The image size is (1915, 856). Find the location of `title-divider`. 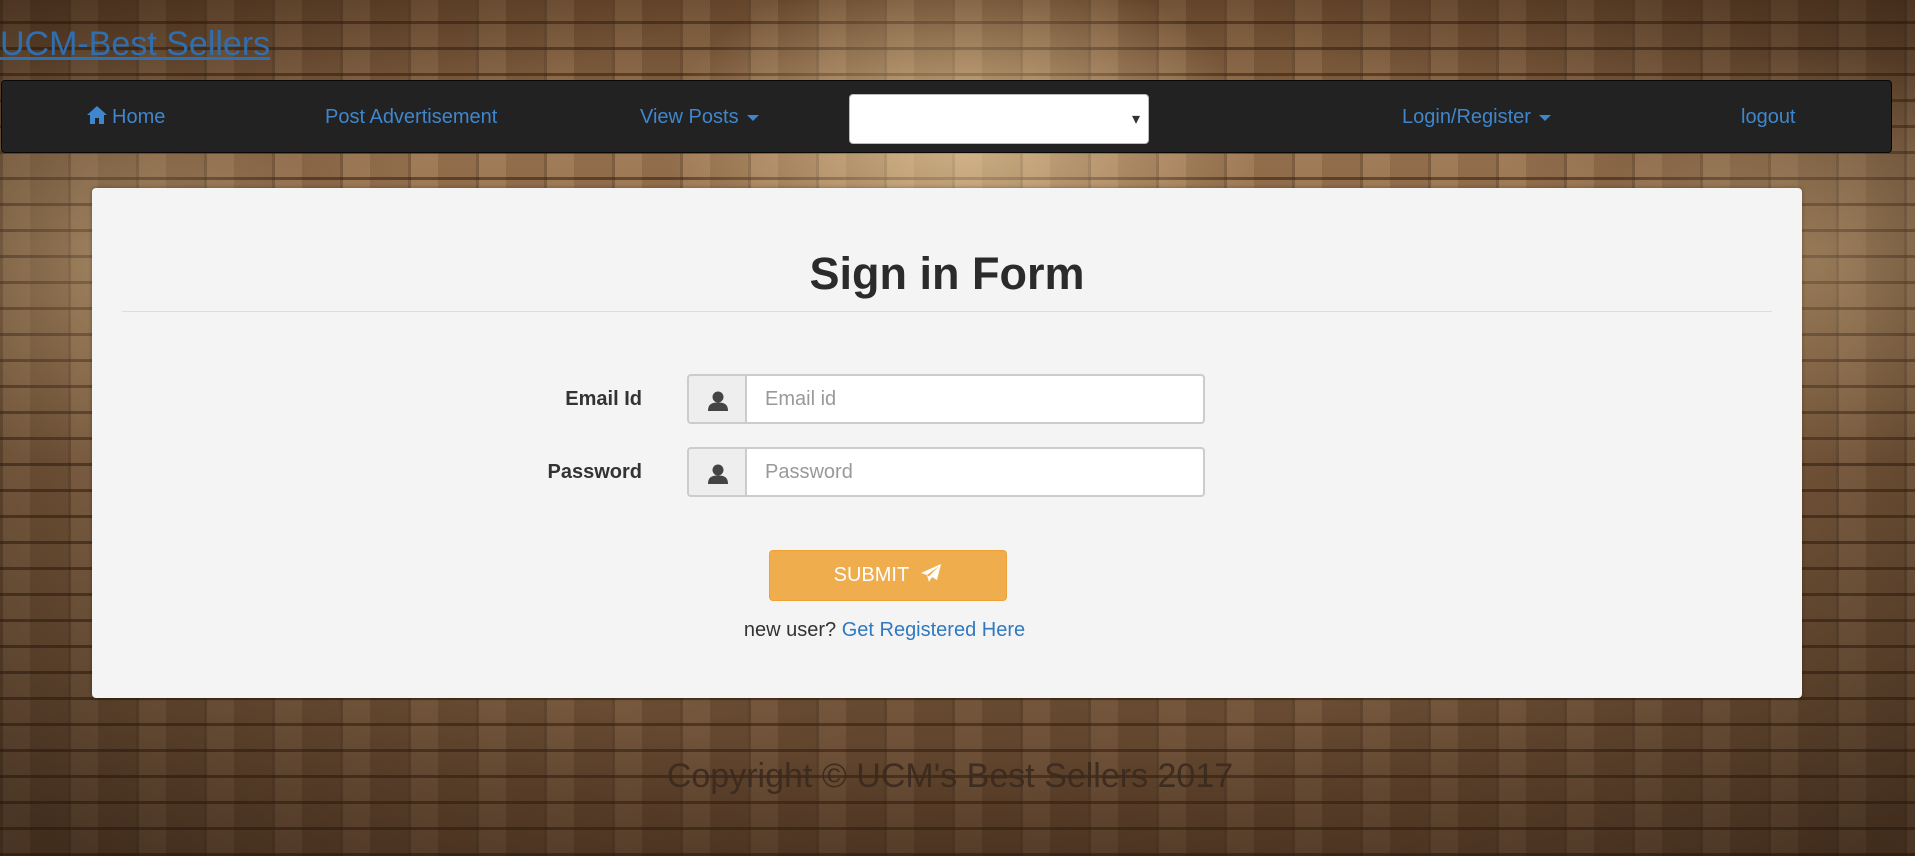

title-divider is located at coordinates (947, 311).